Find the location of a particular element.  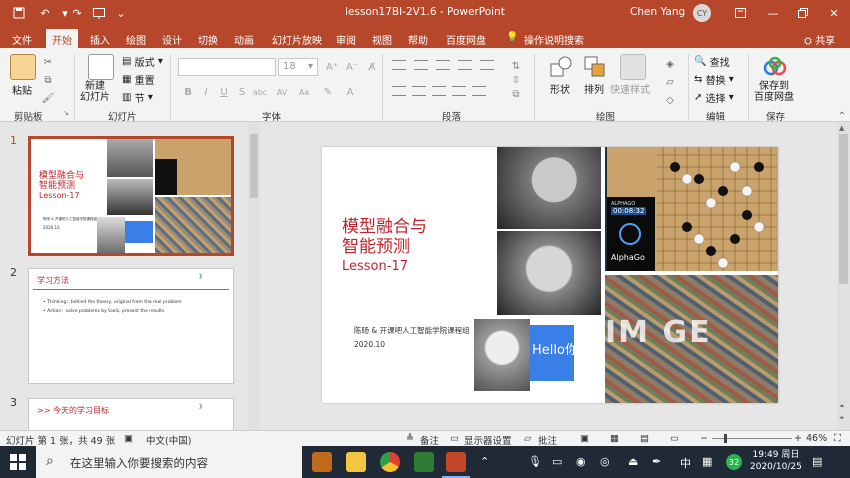

tab-home: 开始 is located at coordinates (62, 38).